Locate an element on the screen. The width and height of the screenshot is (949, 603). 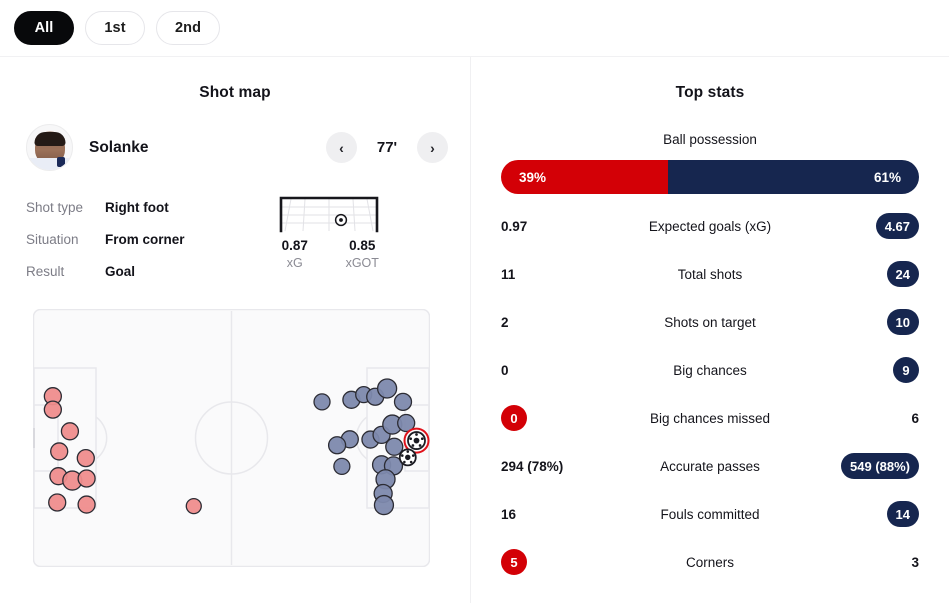
detail-row-shot-type: Shot type Right foot is located at coordinates (105, 207).